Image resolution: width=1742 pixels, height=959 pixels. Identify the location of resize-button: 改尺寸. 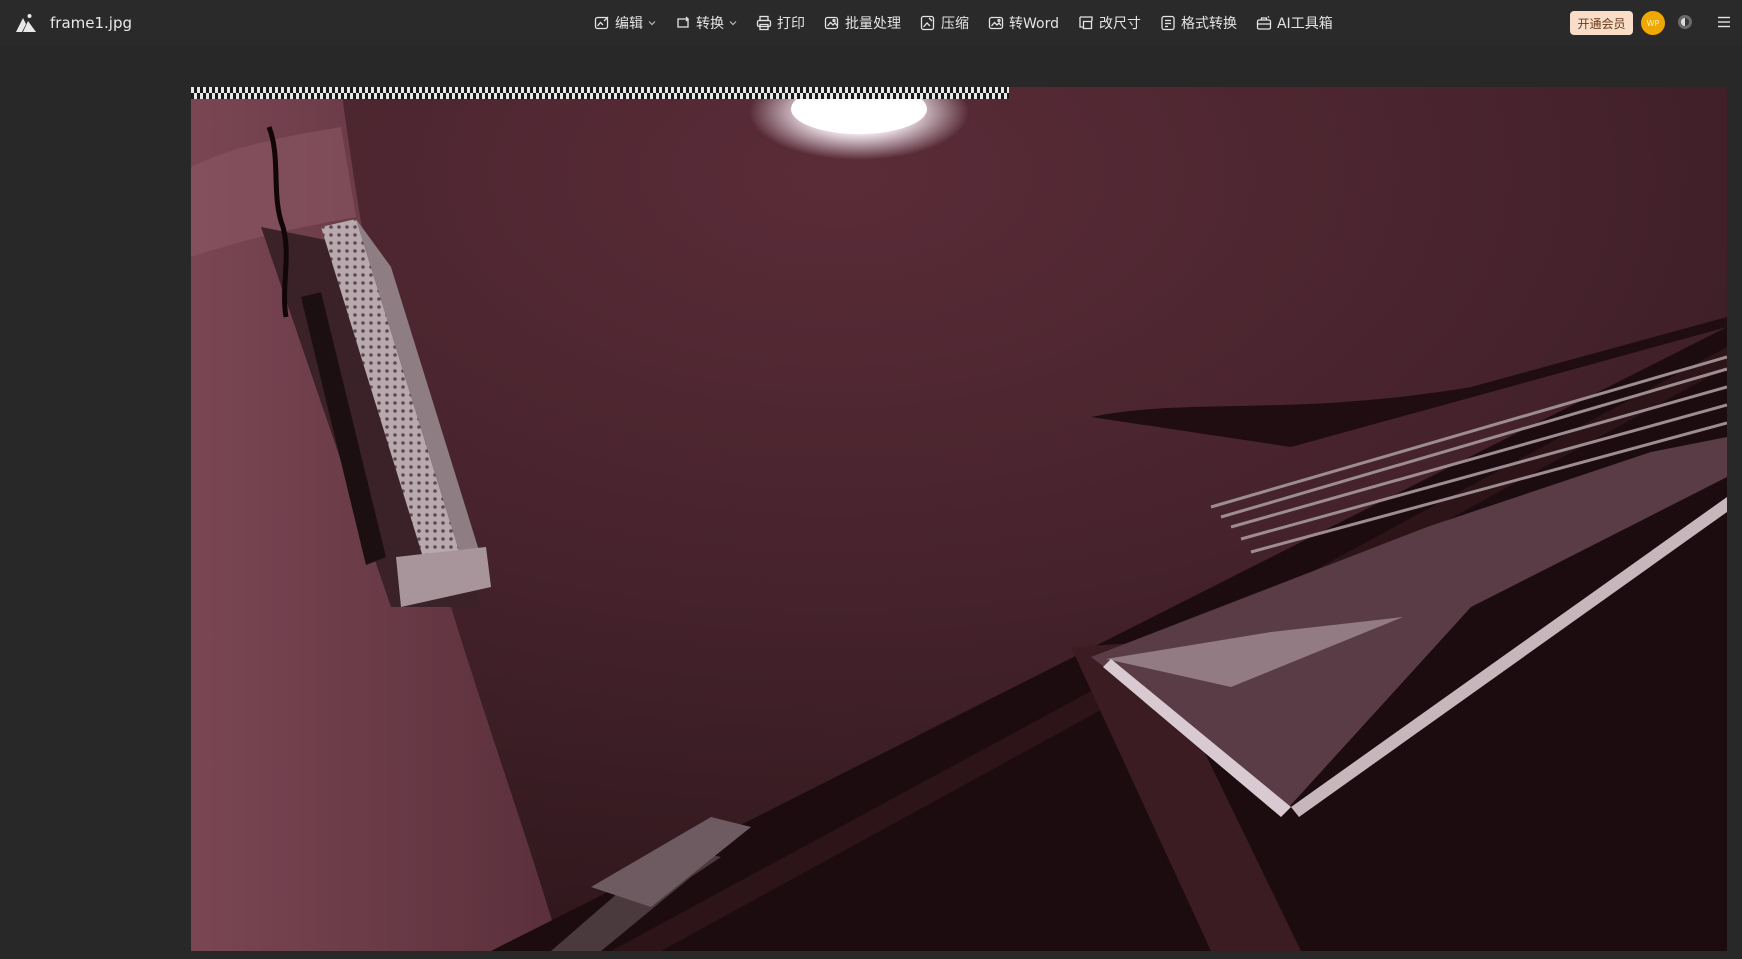
(1109, 23).